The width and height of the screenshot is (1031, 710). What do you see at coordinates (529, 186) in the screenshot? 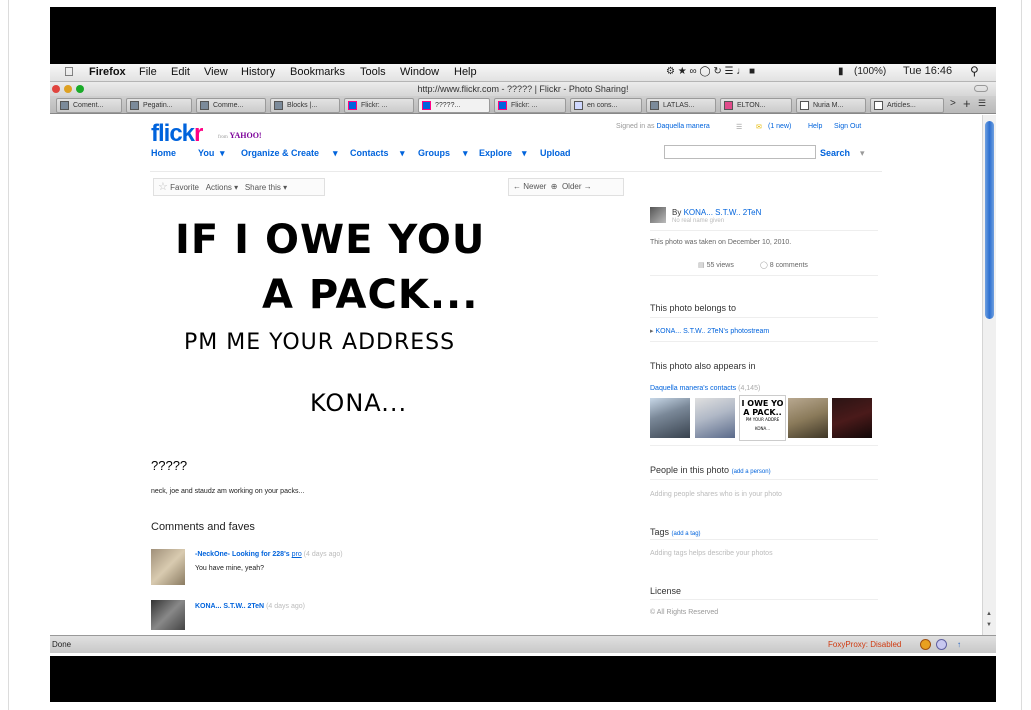
I see `newer-button: ← Newer` at bounding box center [529, 186].